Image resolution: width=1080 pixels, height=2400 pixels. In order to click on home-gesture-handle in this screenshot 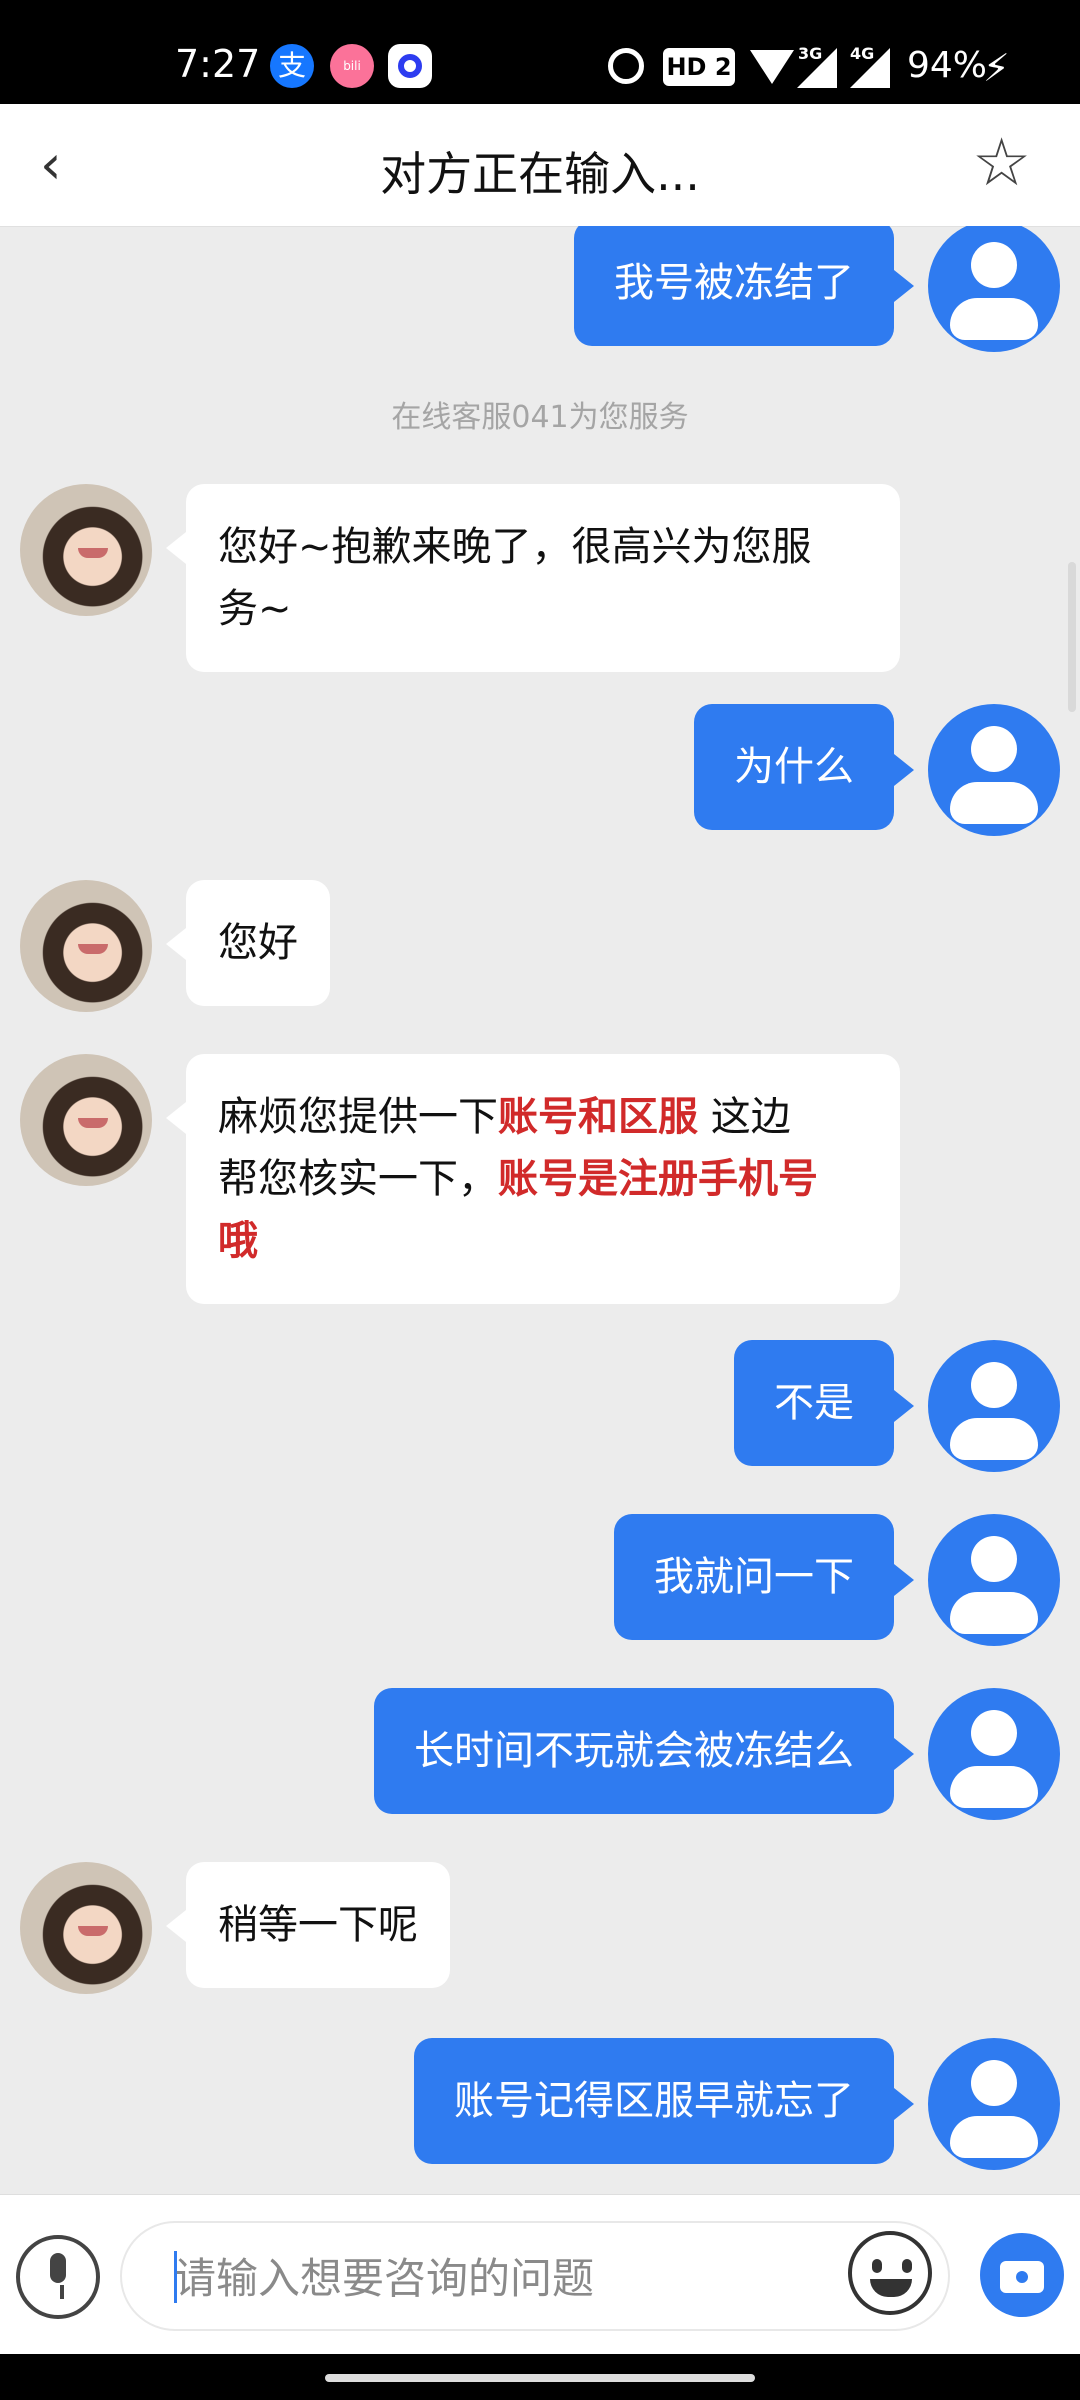, I will do `click(540, 2378)`.